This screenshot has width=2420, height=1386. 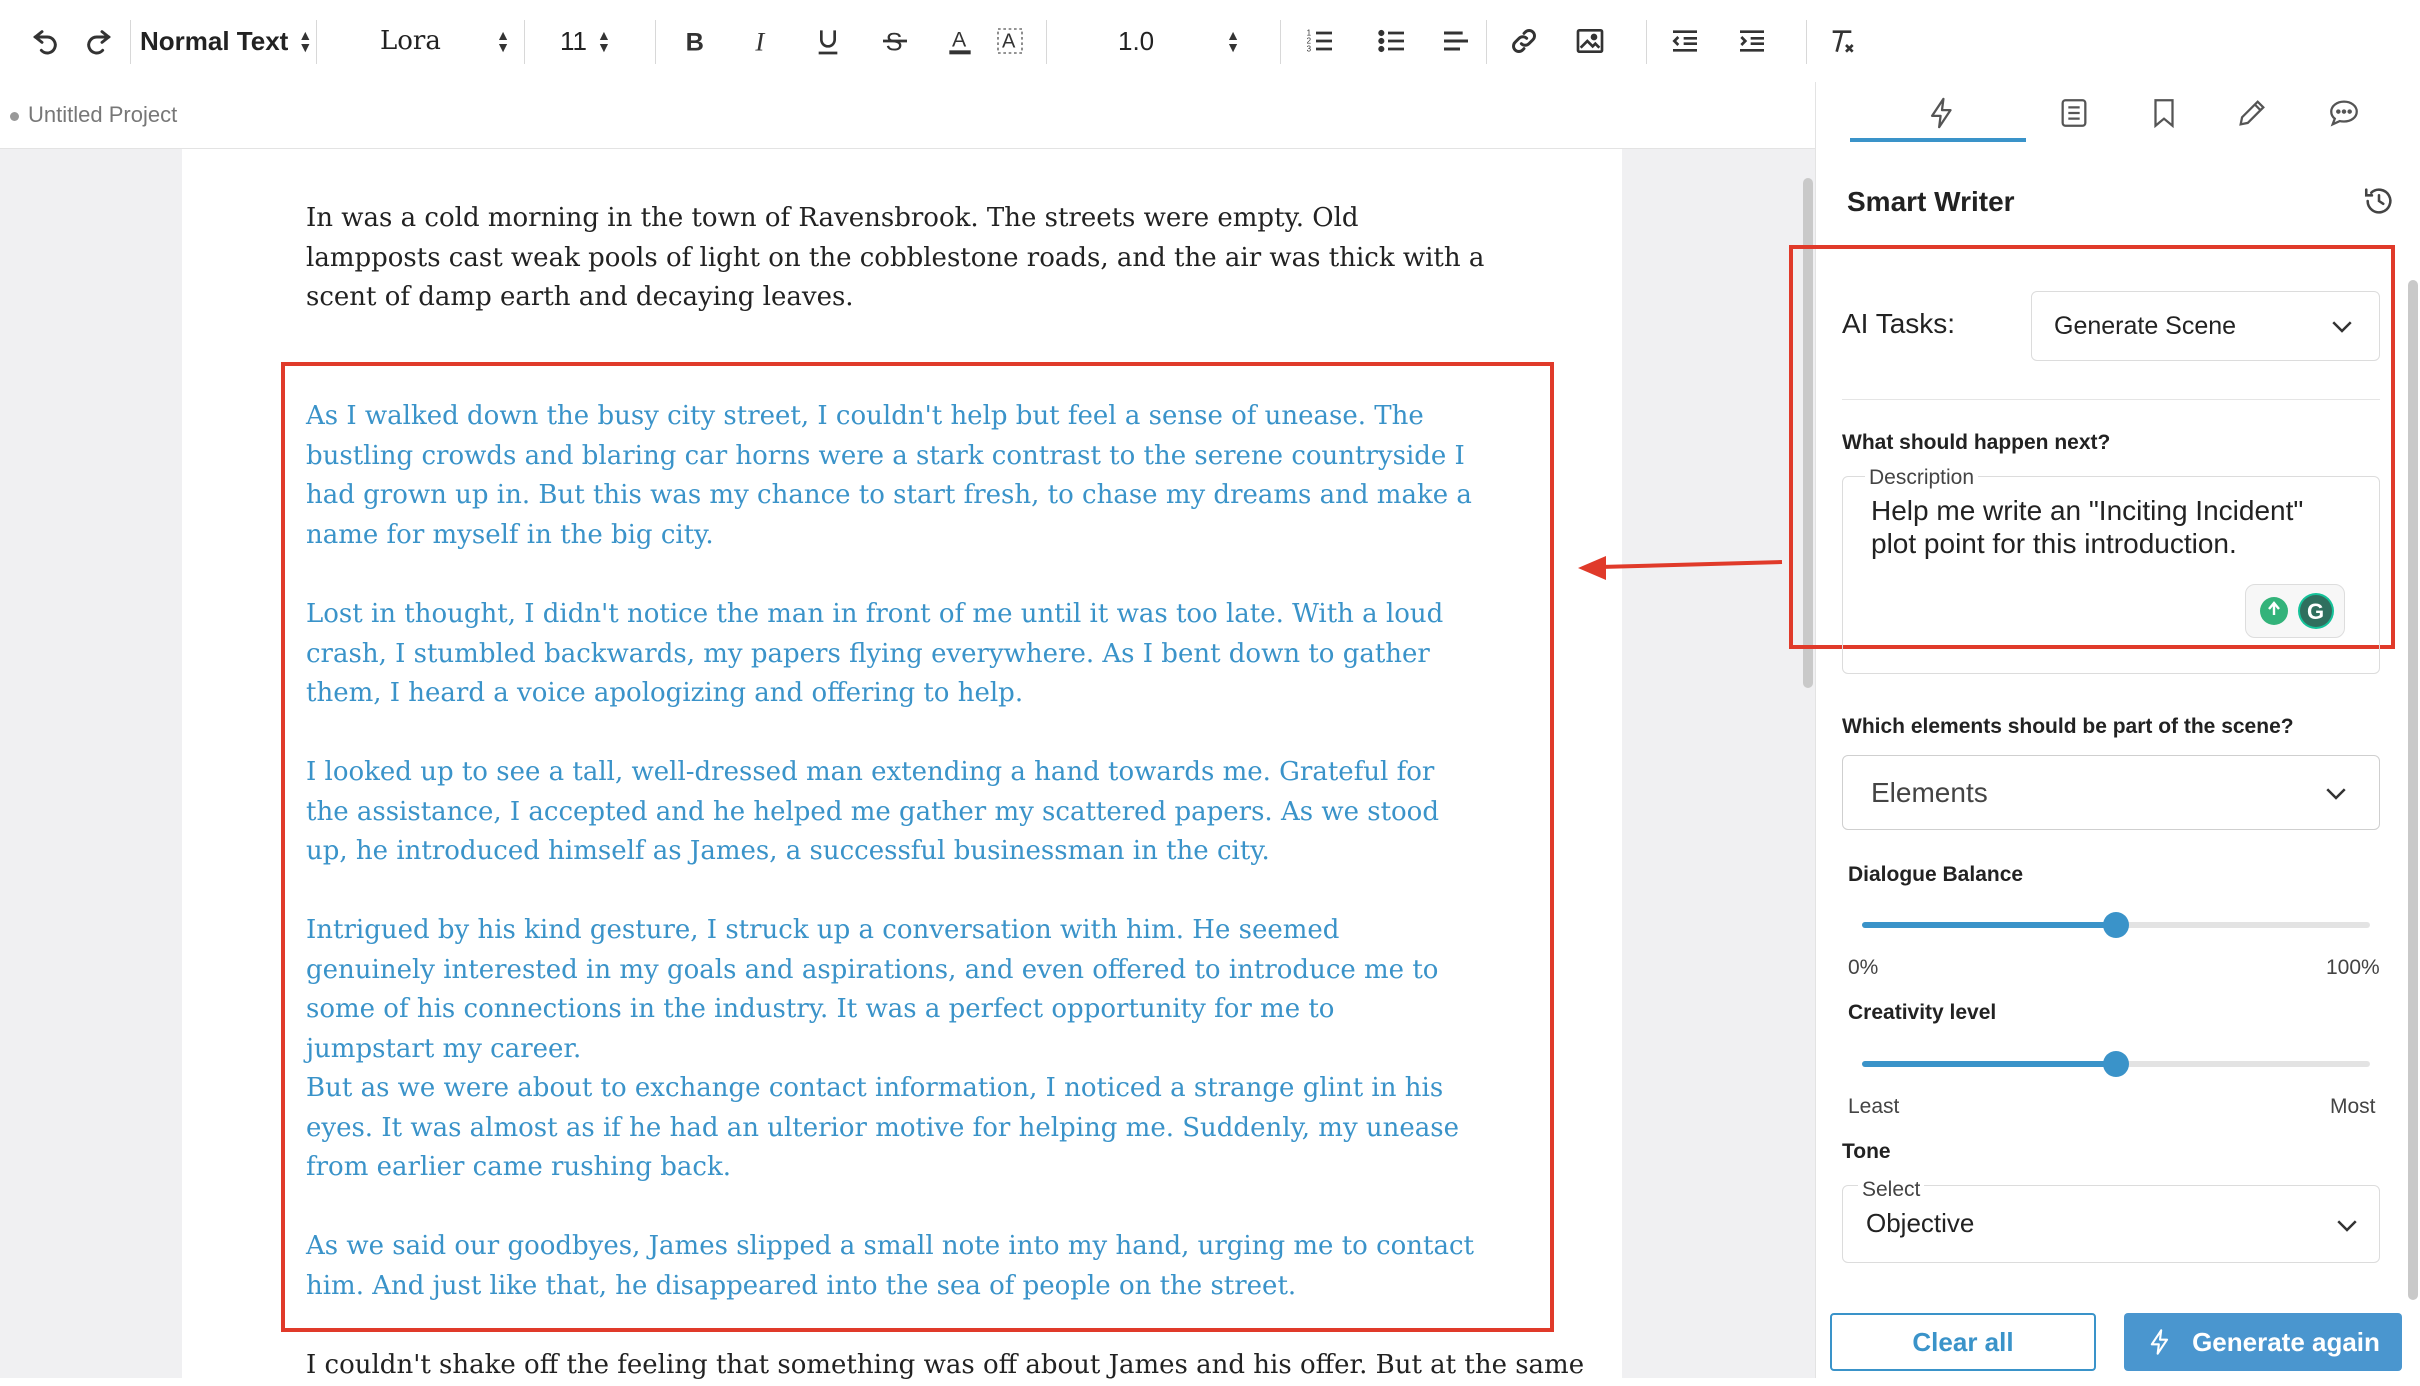 I want to click on svg-text: B, so click(x=695, y=42).